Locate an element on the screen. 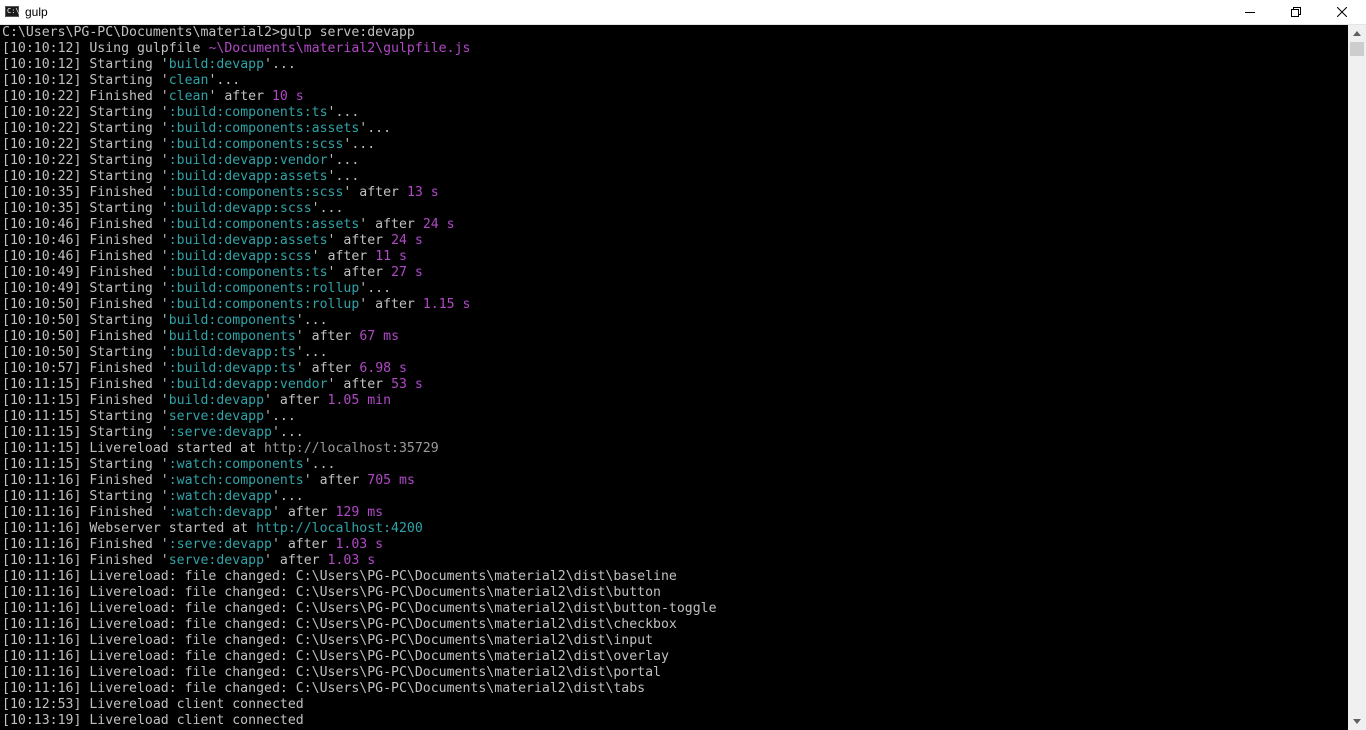  scroll-down-button is located at coordinates (1357, 721).